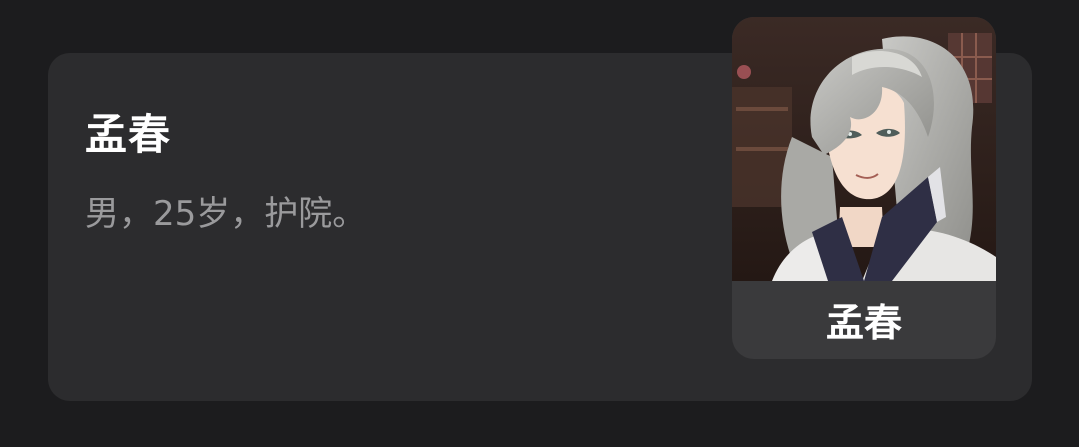  Describe the element at coordinates (128, 134) in the screenshot. I see `character-name: 孟春` at that location.